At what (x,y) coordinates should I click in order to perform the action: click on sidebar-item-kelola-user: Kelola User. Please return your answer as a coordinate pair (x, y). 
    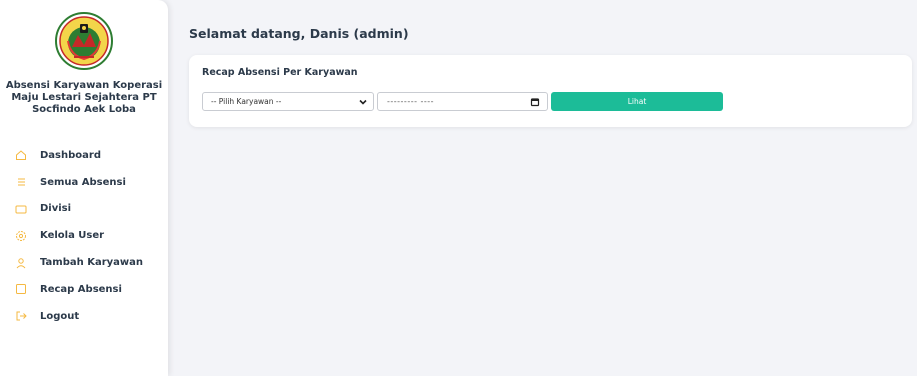
    Looking at the image, I should click on (84, 235).